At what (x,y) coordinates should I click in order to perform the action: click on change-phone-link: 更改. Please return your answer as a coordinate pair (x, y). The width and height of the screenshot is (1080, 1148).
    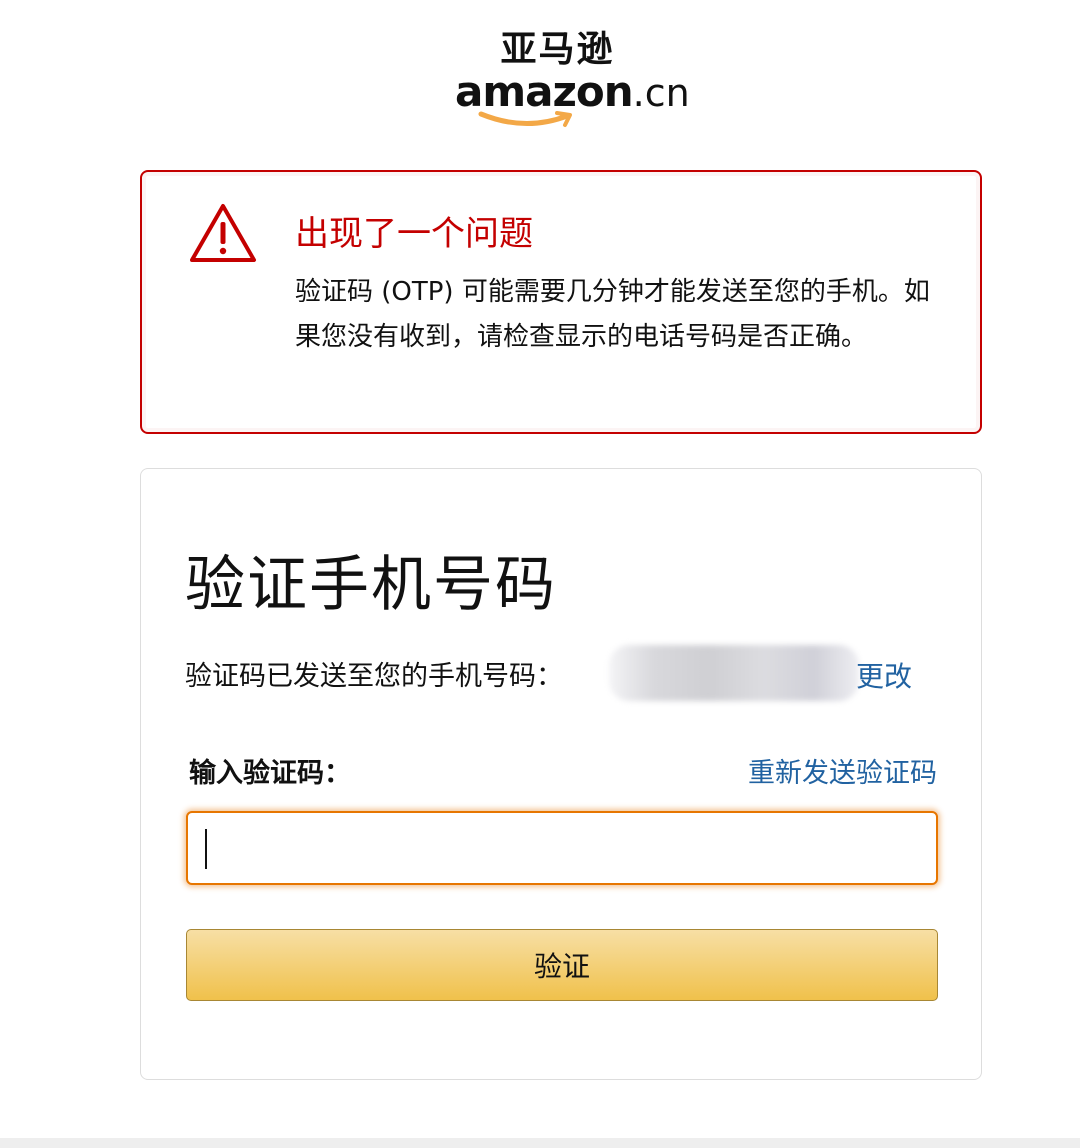
    Looking at the image, I should click on (884, 677).